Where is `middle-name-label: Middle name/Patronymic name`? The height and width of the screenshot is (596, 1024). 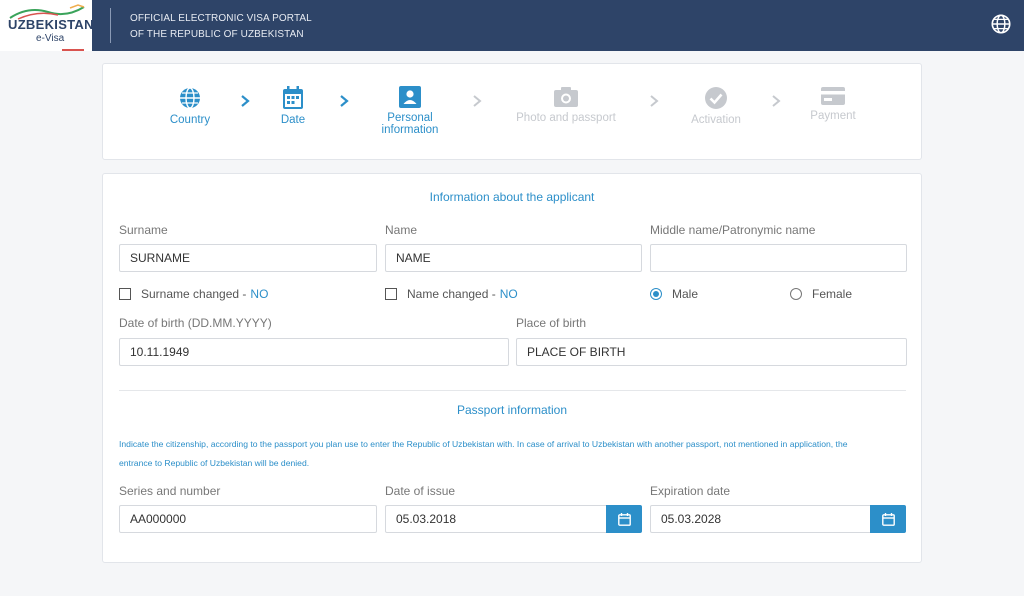 middle-name-label: Middle name/Patronymic name is located at coordinates (733, 230).